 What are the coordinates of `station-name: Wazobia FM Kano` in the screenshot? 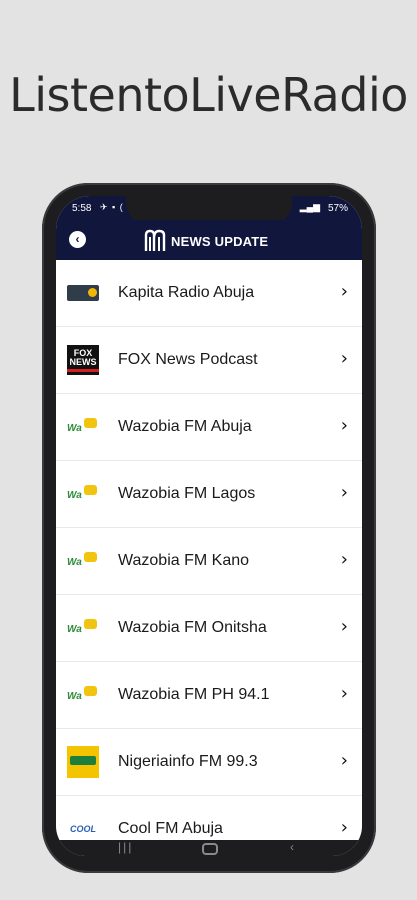 It's located at (184, 560).